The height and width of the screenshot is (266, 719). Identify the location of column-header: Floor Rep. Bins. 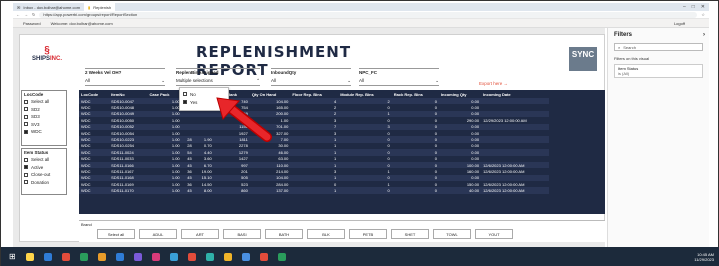
(314, 94).